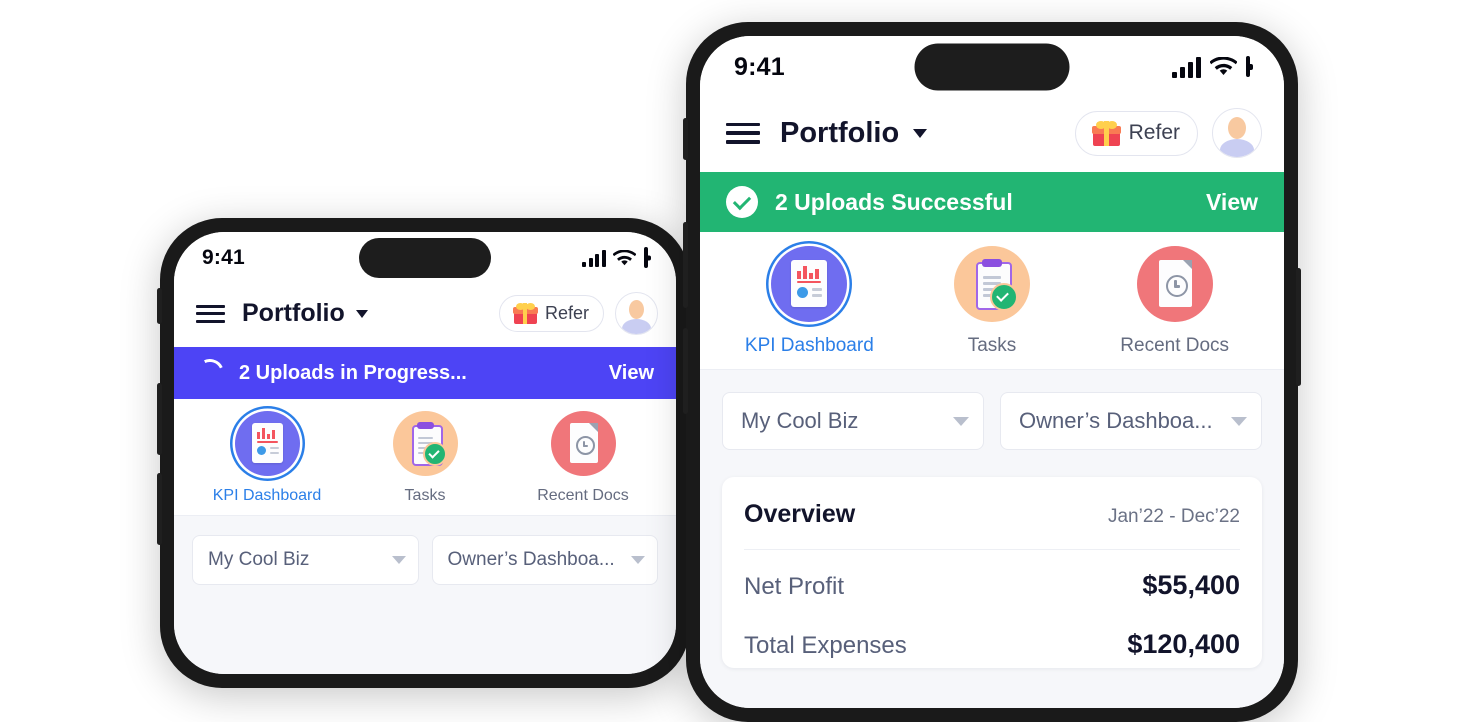 This screenshot has height=722, width=1466. I want to click on banner-message: 2 Uploads Successful, so click(894, 201).